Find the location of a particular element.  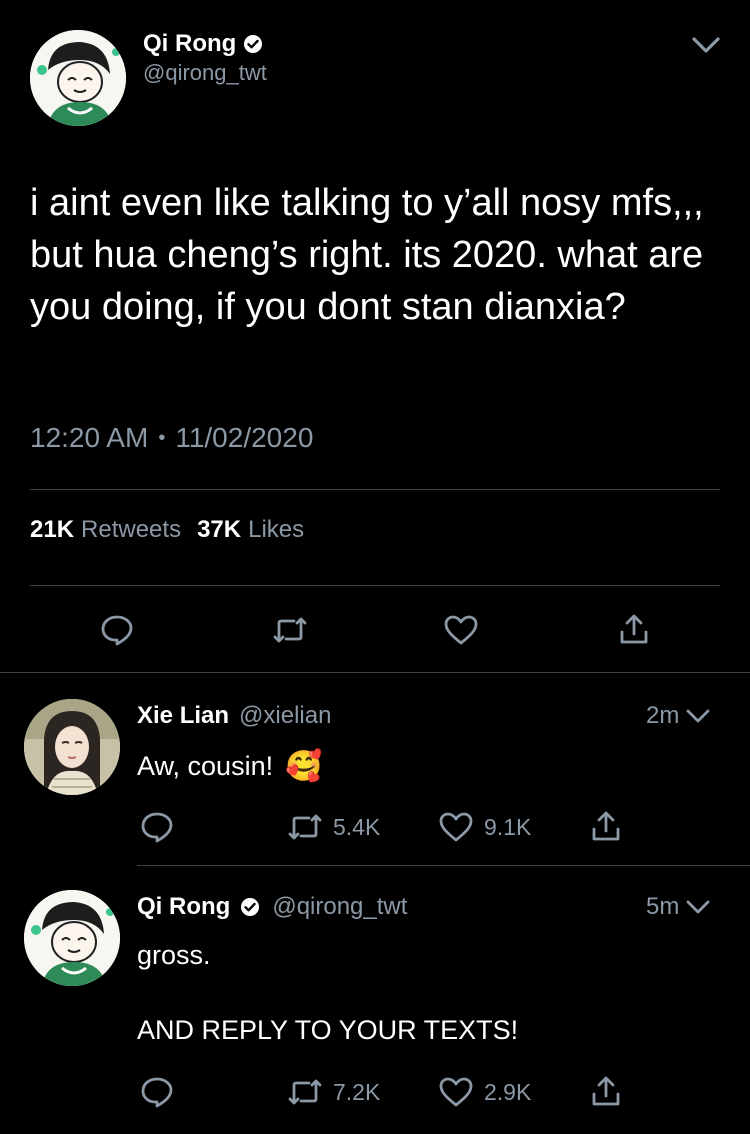

reply-text-line: gross. is located at coordinates (174, 955).